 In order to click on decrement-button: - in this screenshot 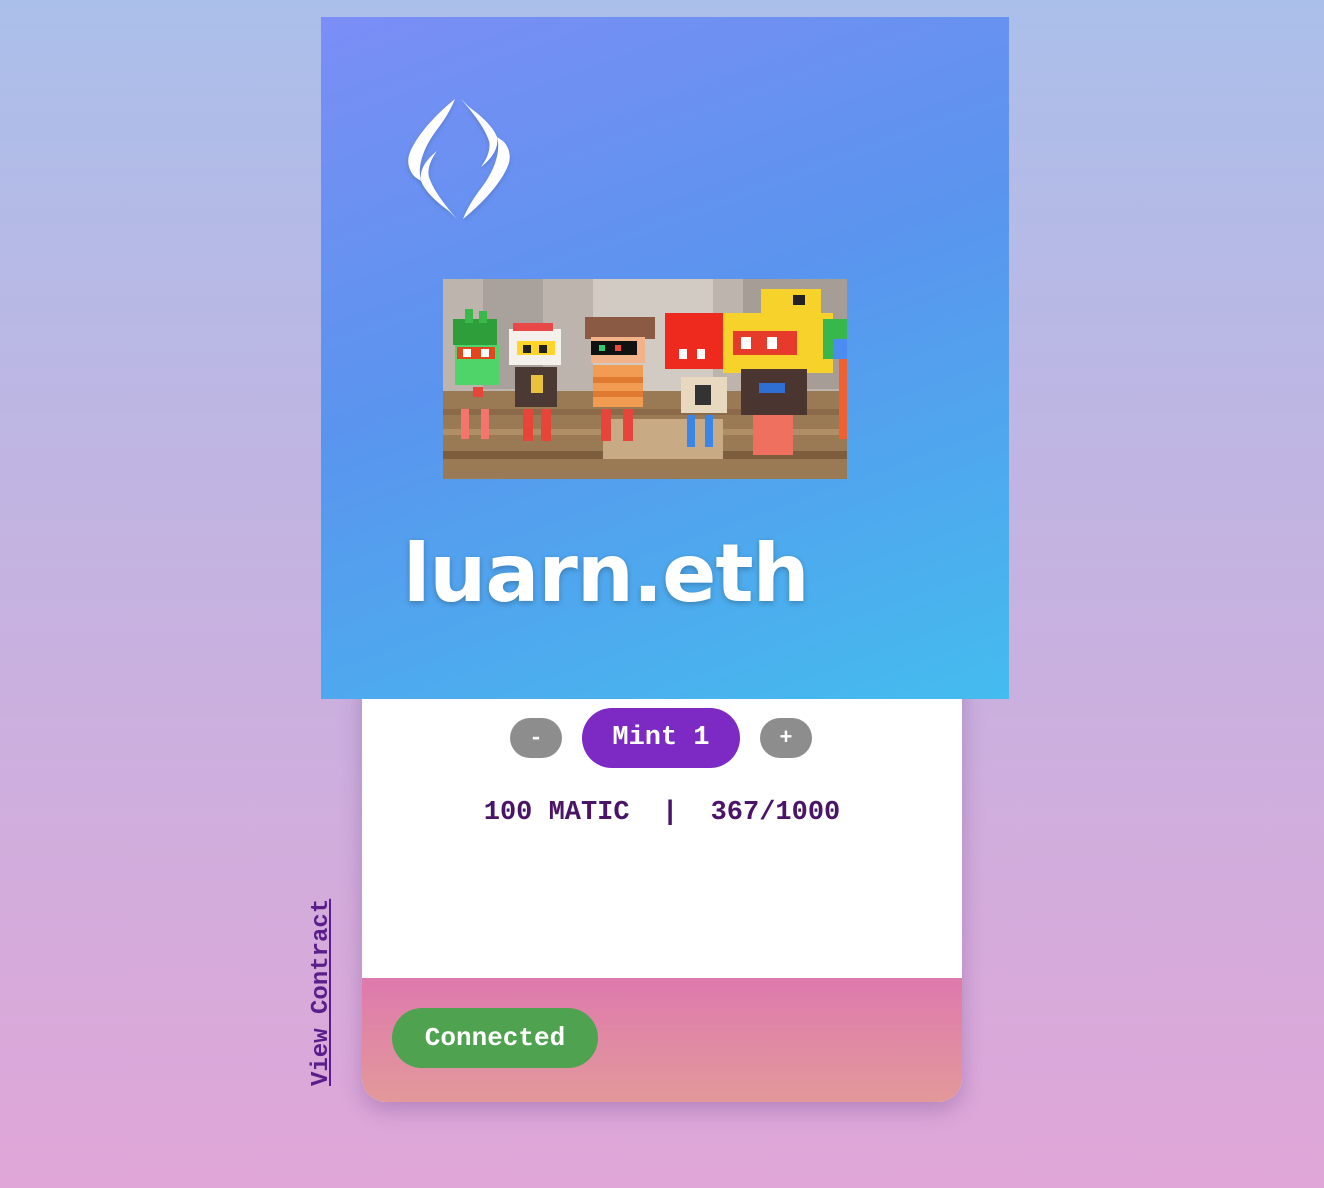, I will do `click(536, 738)`.